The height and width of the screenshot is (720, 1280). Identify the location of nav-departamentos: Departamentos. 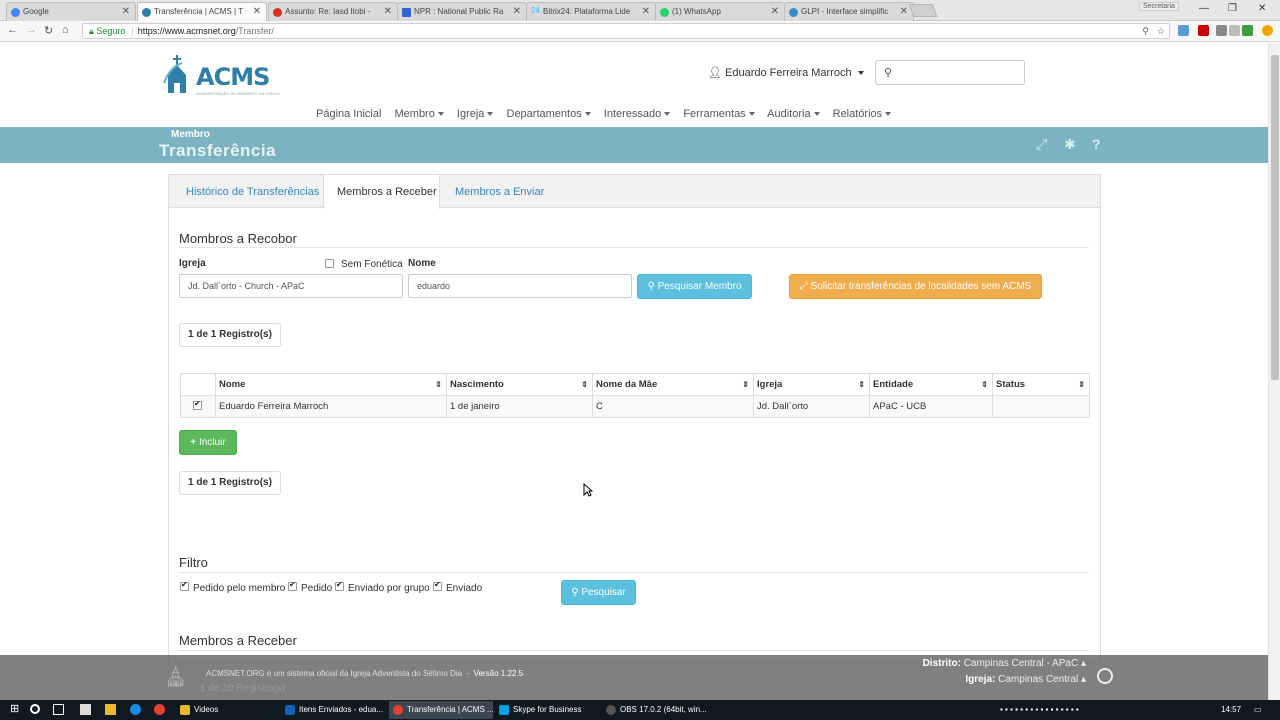
(549, 114).